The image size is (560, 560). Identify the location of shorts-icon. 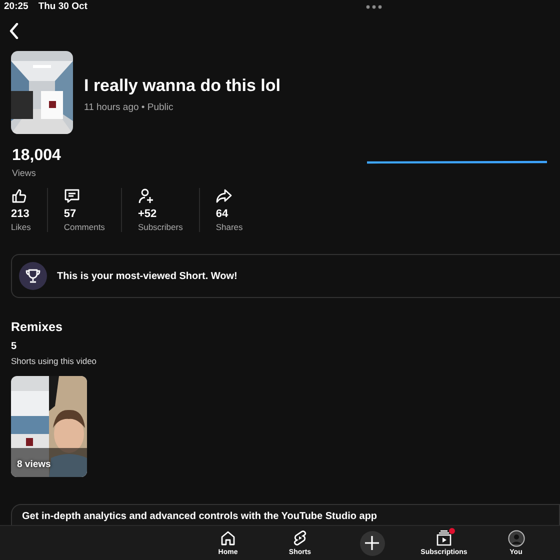
(299, 538).